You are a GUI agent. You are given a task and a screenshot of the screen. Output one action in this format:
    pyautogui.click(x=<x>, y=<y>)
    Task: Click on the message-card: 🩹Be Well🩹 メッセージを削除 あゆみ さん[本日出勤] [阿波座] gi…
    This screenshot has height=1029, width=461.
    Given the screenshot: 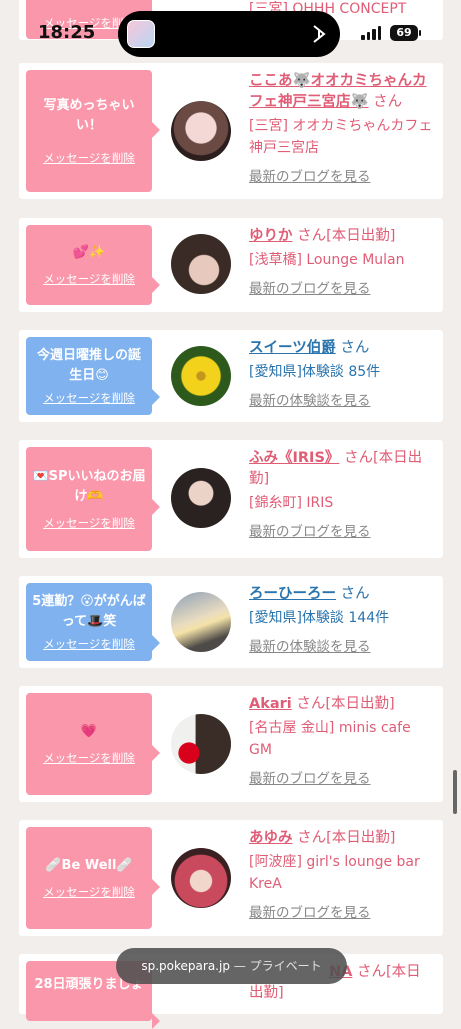 What is the action you would take?
    pyautogui.click(x=231, y=878)
    